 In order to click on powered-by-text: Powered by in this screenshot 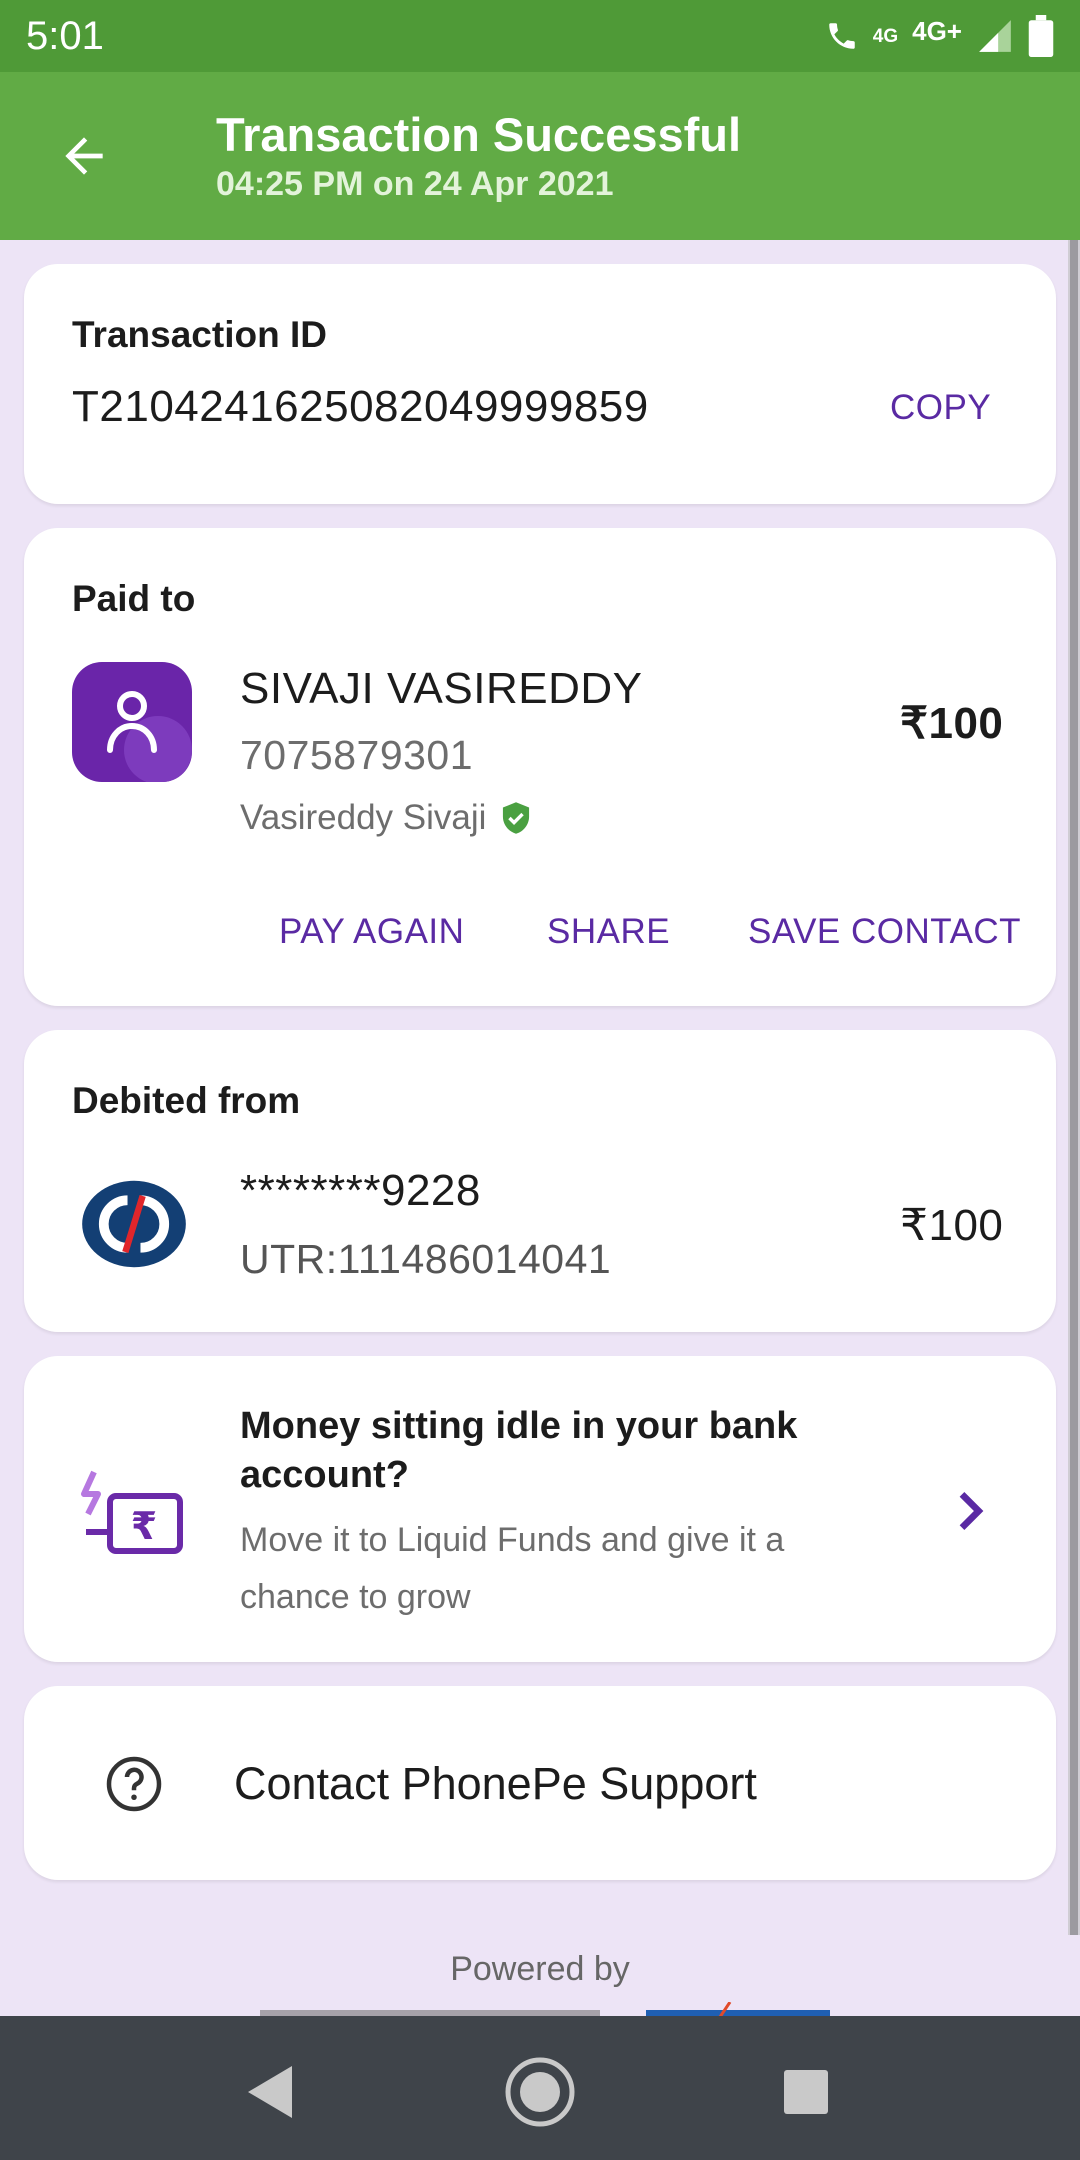, I will do `click(540, 1969)`.